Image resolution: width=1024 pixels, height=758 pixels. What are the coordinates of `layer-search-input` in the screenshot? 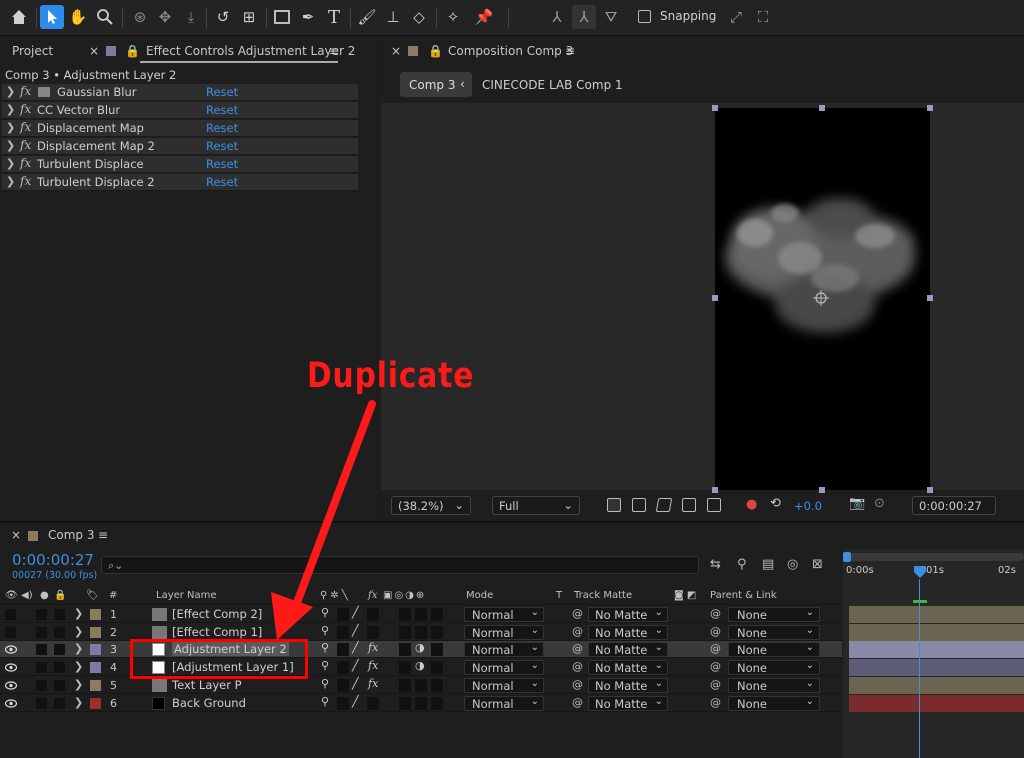 It's located at (400, 565).